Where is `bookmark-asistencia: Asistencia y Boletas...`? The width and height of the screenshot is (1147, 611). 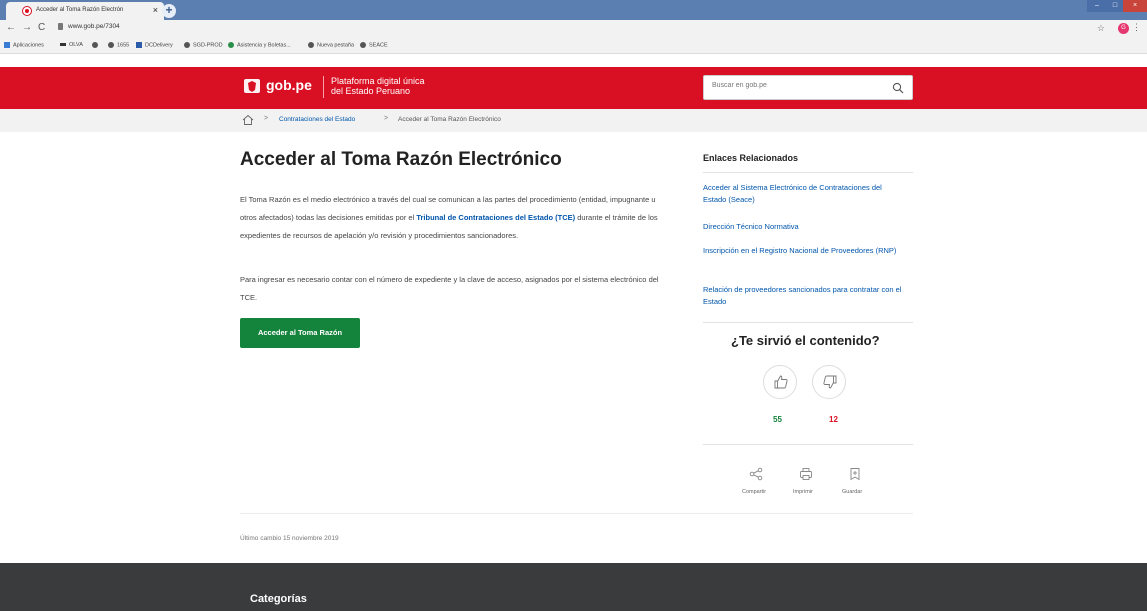 bookmark-asistencia: Asistencia y Boletas... is located at coordinates (259, 45).